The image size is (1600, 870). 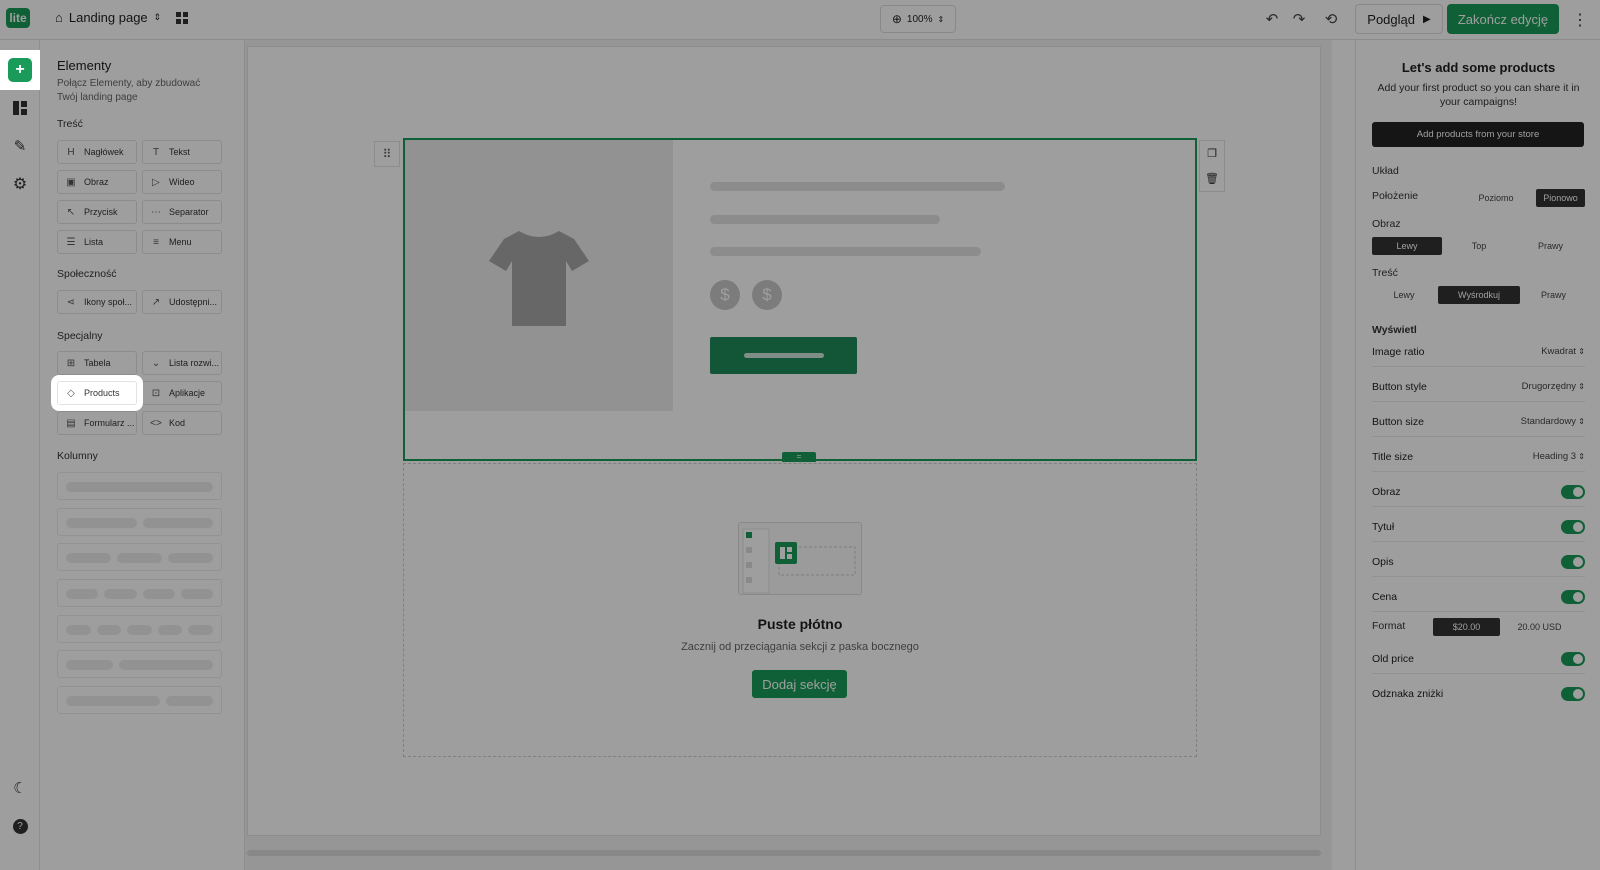 I want to click on position-horizontal: Poziomo, so click(x=1496, y=198).